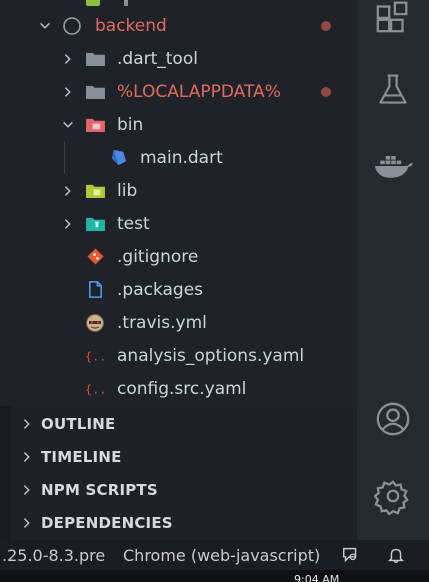 This screenshot has height=582, width=429. What do you see at coordinates (184, 522) in the screenshot?
I see `panel-dependencies: DEPENDENCIES` at bounding box center [184, 522].